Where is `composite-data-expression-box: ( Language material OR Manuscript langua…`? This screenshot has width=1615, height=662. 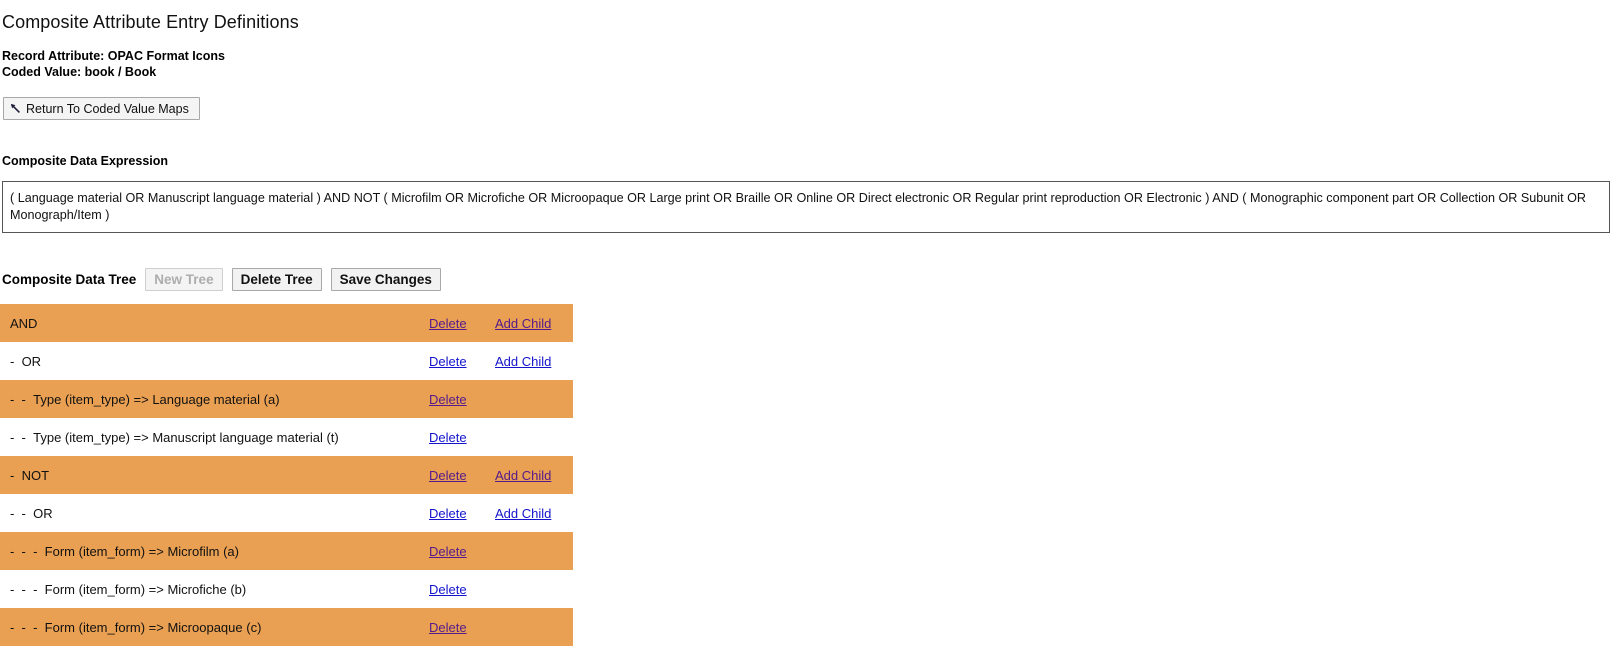 composite-data-expression-box: ( Language material OR Manuscript langua… is located at coordinates (806, 207).